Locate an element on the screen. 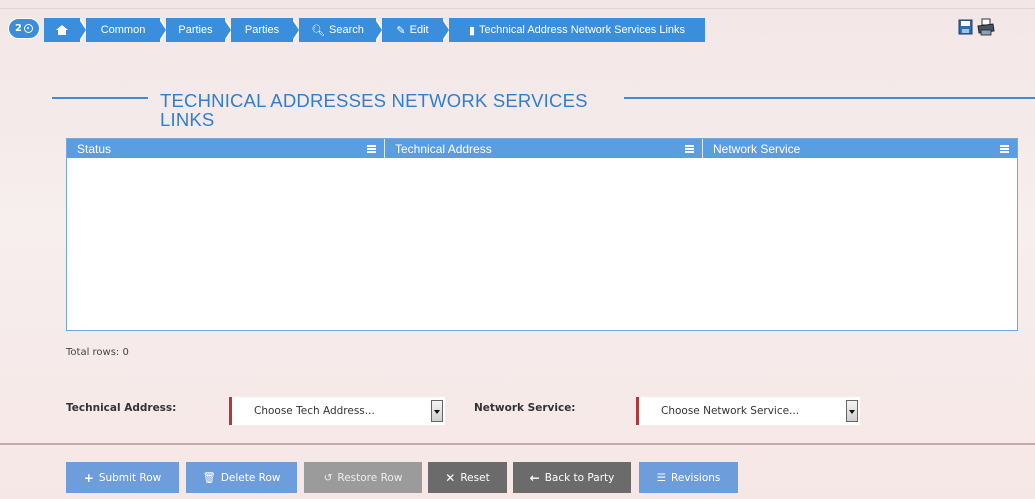 This screenshot has height=499, width=1035. breadcrumb-edit: ✎ Edit is located at coordinates (412, 30).